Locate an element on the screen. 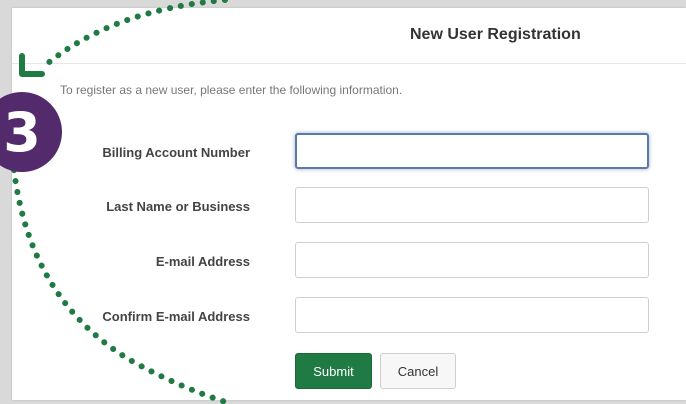 The image size is (686, 404). dotted-arrow-top is located at coordinates (133, 35).